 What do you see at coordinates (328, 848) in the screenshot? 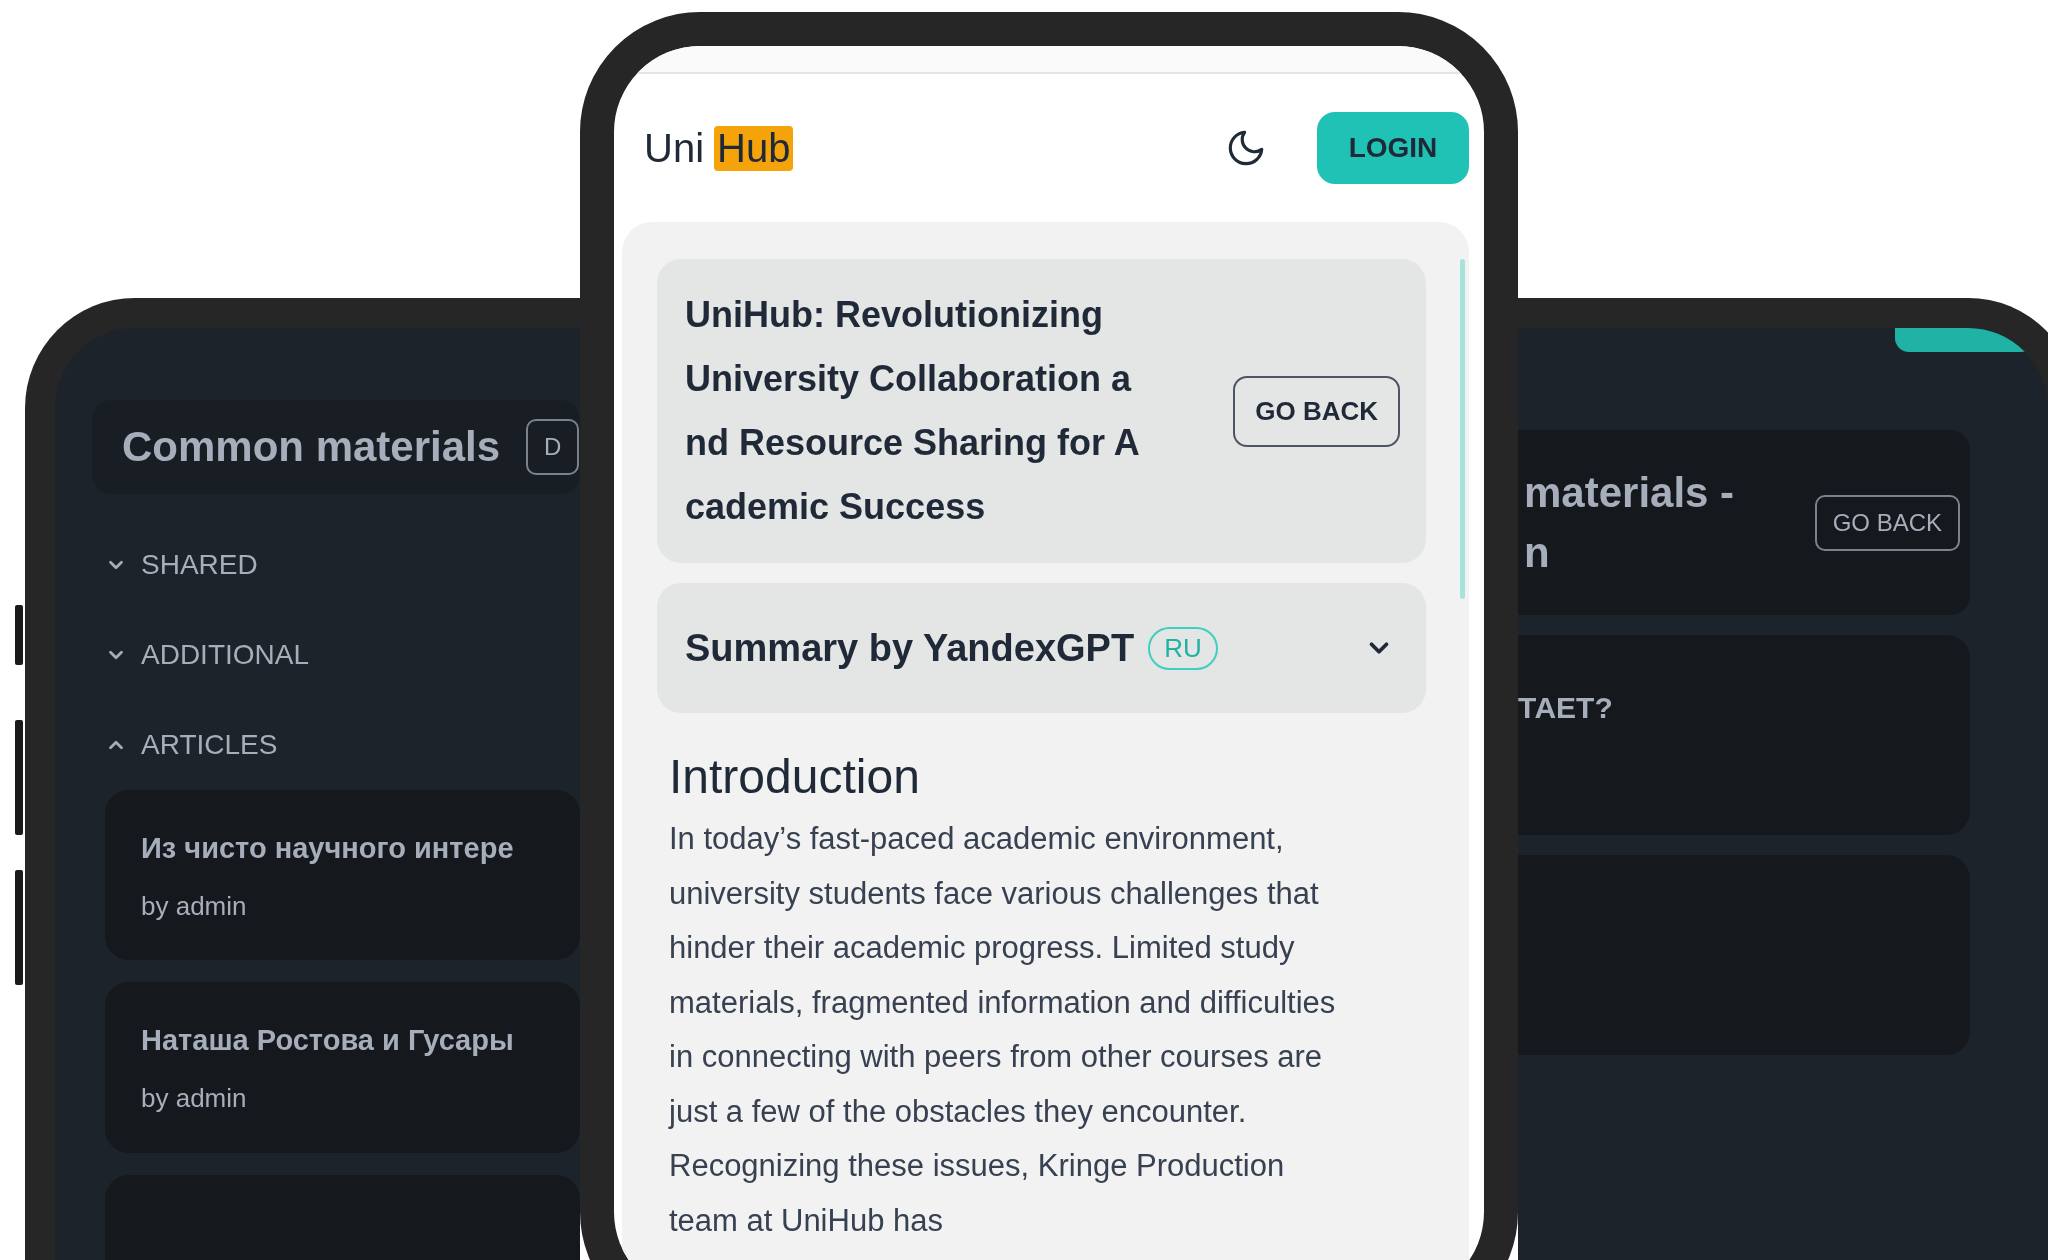
I see `article-title: Из чисто научного интере` at bounding box center [328, 848].